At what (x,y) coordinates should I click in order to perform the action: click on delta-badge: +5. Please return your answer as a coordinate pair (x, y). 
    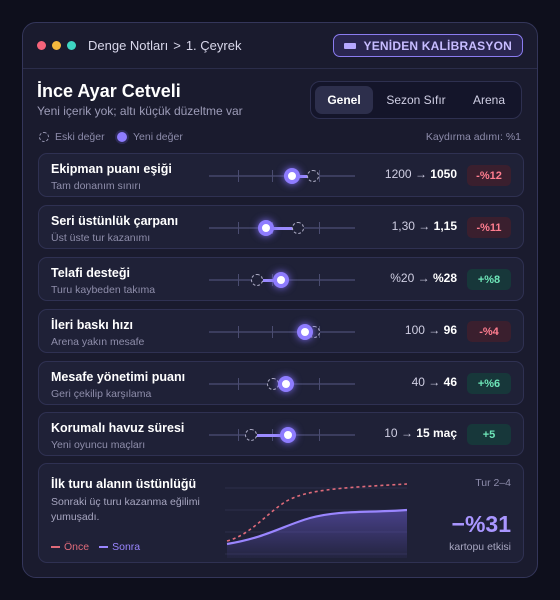
    Looking at the image, I should click on (489, 434).